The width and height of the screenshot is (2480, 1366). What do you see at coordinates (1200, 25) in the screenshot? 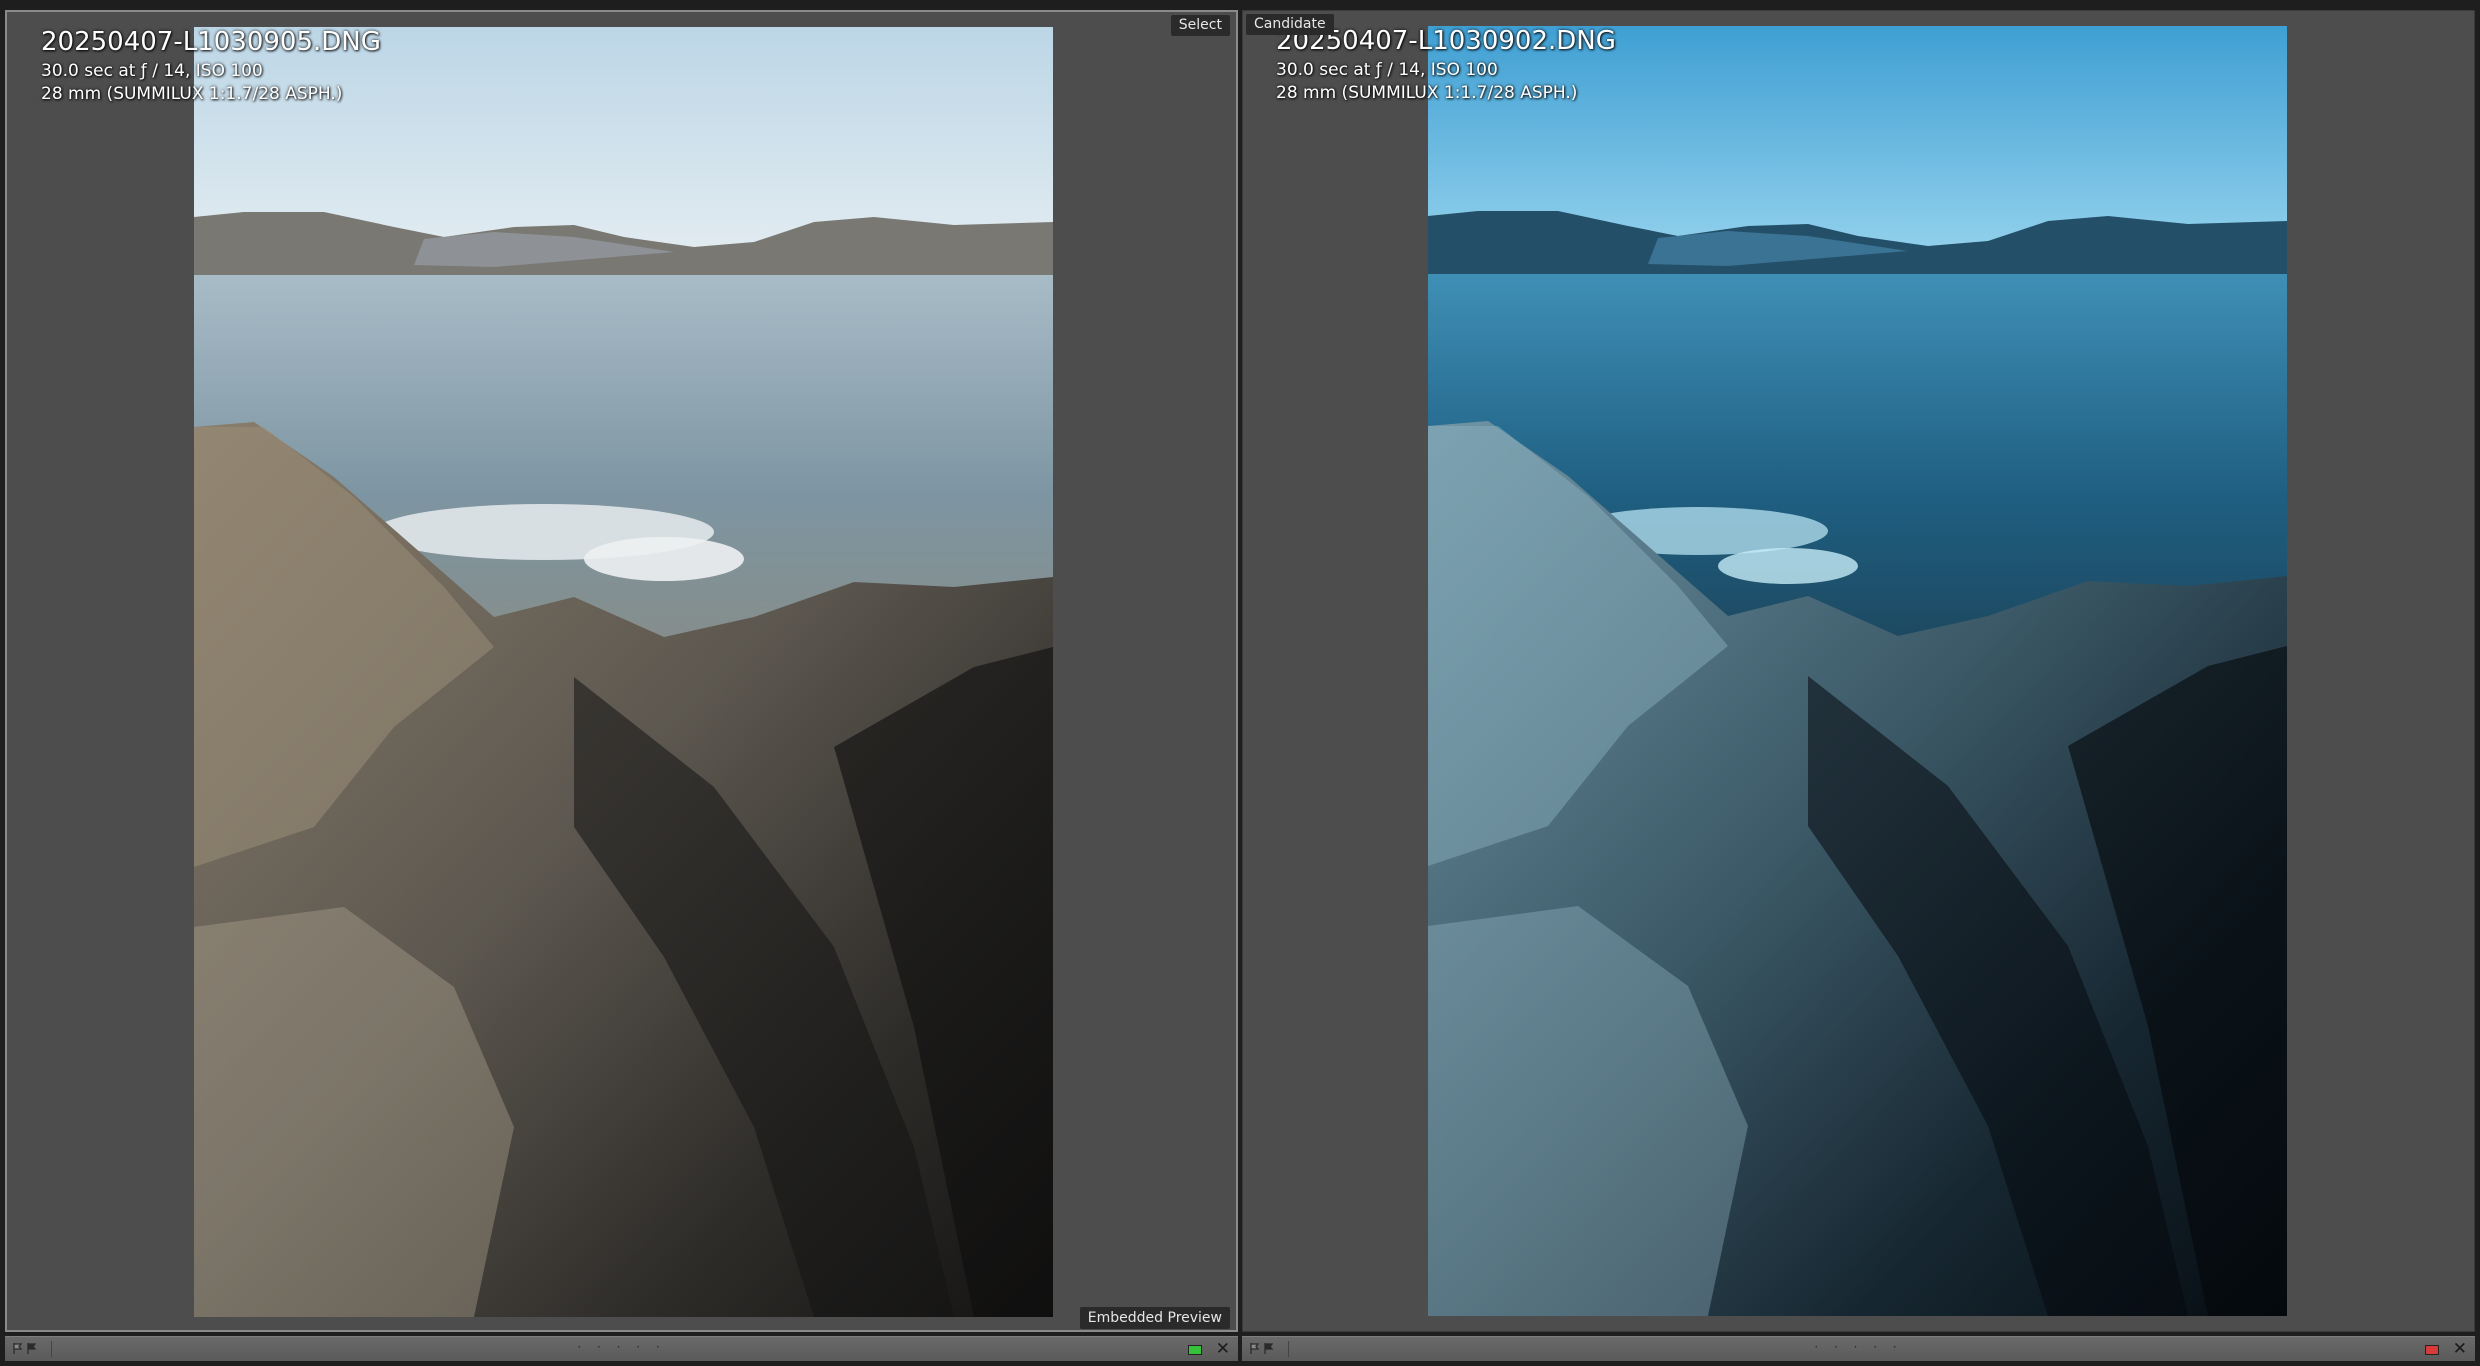
I see `select-label: Select` at bounding box center [1200, 25].